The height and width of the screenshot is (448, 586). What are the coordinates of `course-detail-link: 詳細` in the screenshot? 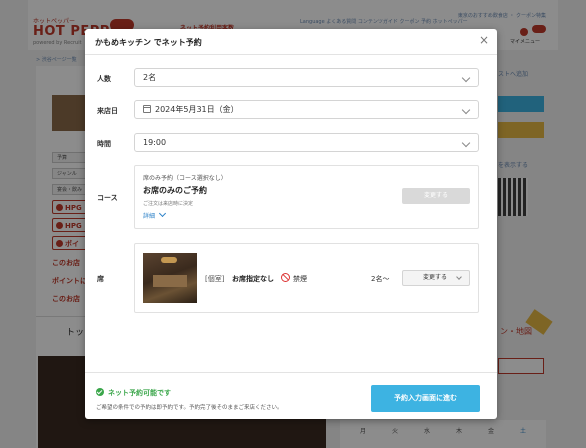 It's located at (155, 214).